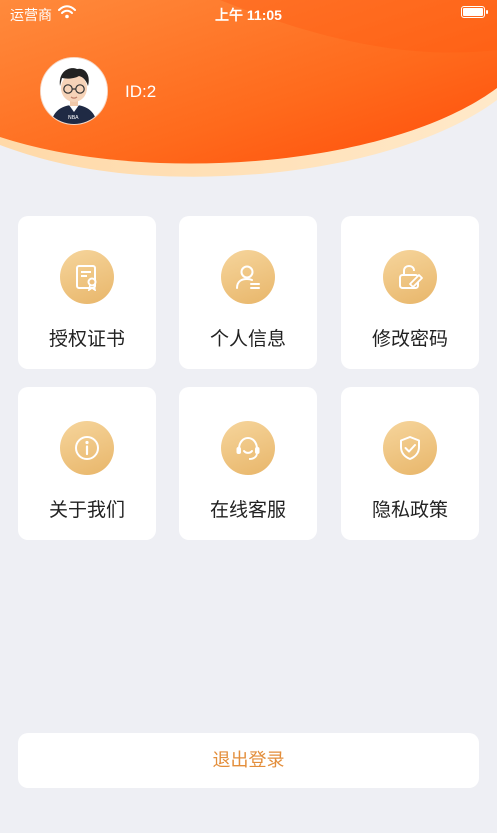  What do you see at coordinates (409, 339) in the screenshot?
I see `menu-item-label: 修改密码` at bounding box center [409, 339].